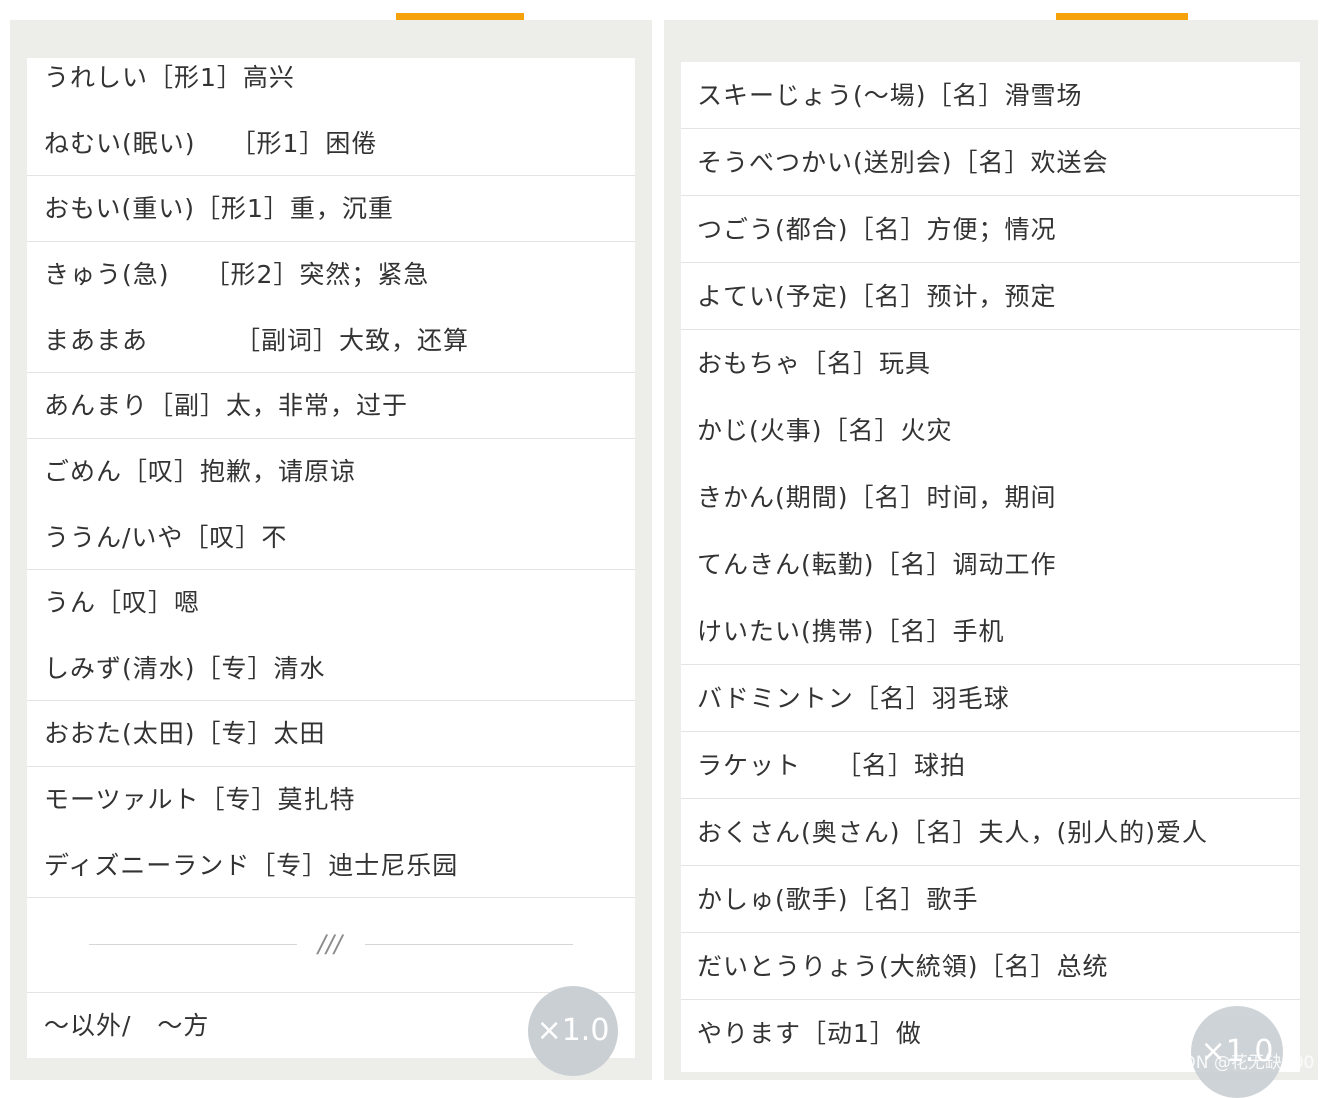 The width and height of the screenshot is (1328, 1098). What do you see at coordinates (877, 296) in the screenshot?
I see `list-item: よてい(予定)［名］预计，预定` at bounding box center [877, 296].